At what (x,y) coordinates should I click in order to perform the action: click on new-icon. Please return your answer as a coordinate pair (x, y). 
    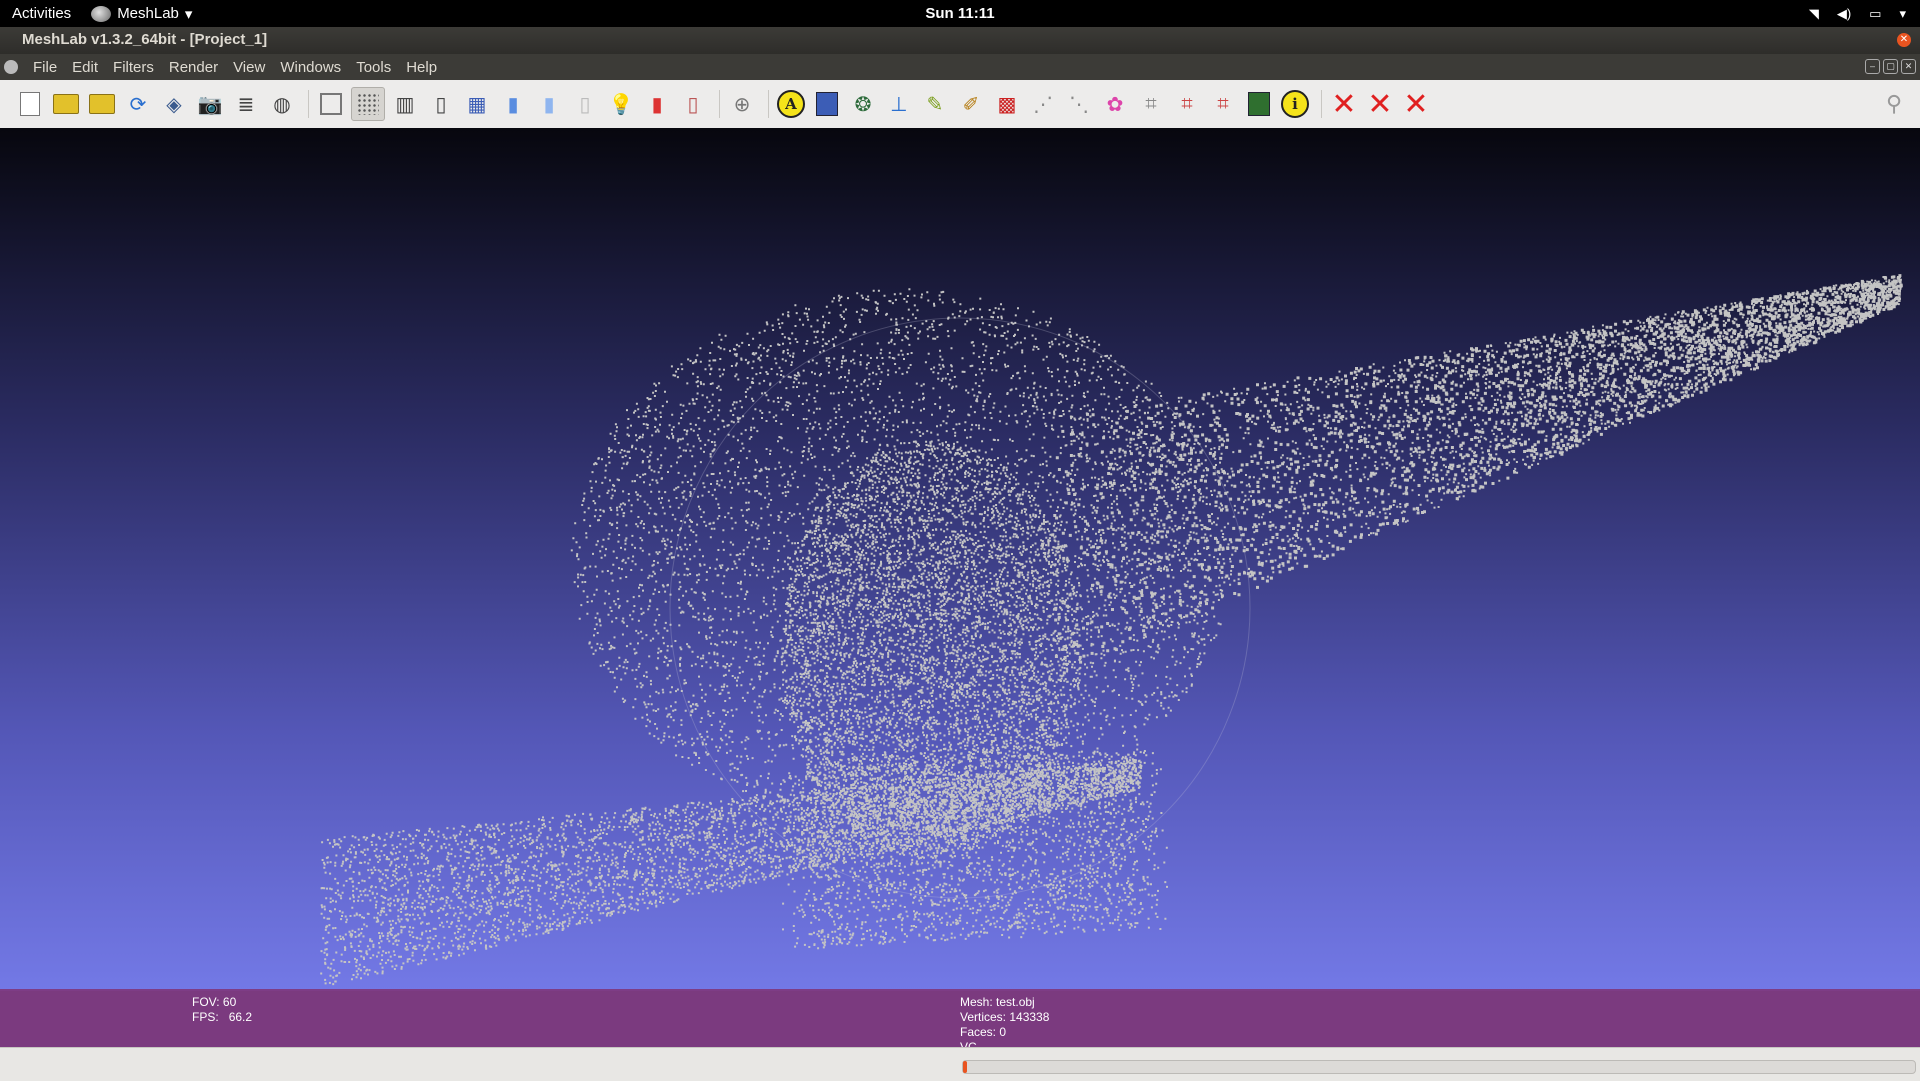
    Looking at the image, I should click on (30, 104).